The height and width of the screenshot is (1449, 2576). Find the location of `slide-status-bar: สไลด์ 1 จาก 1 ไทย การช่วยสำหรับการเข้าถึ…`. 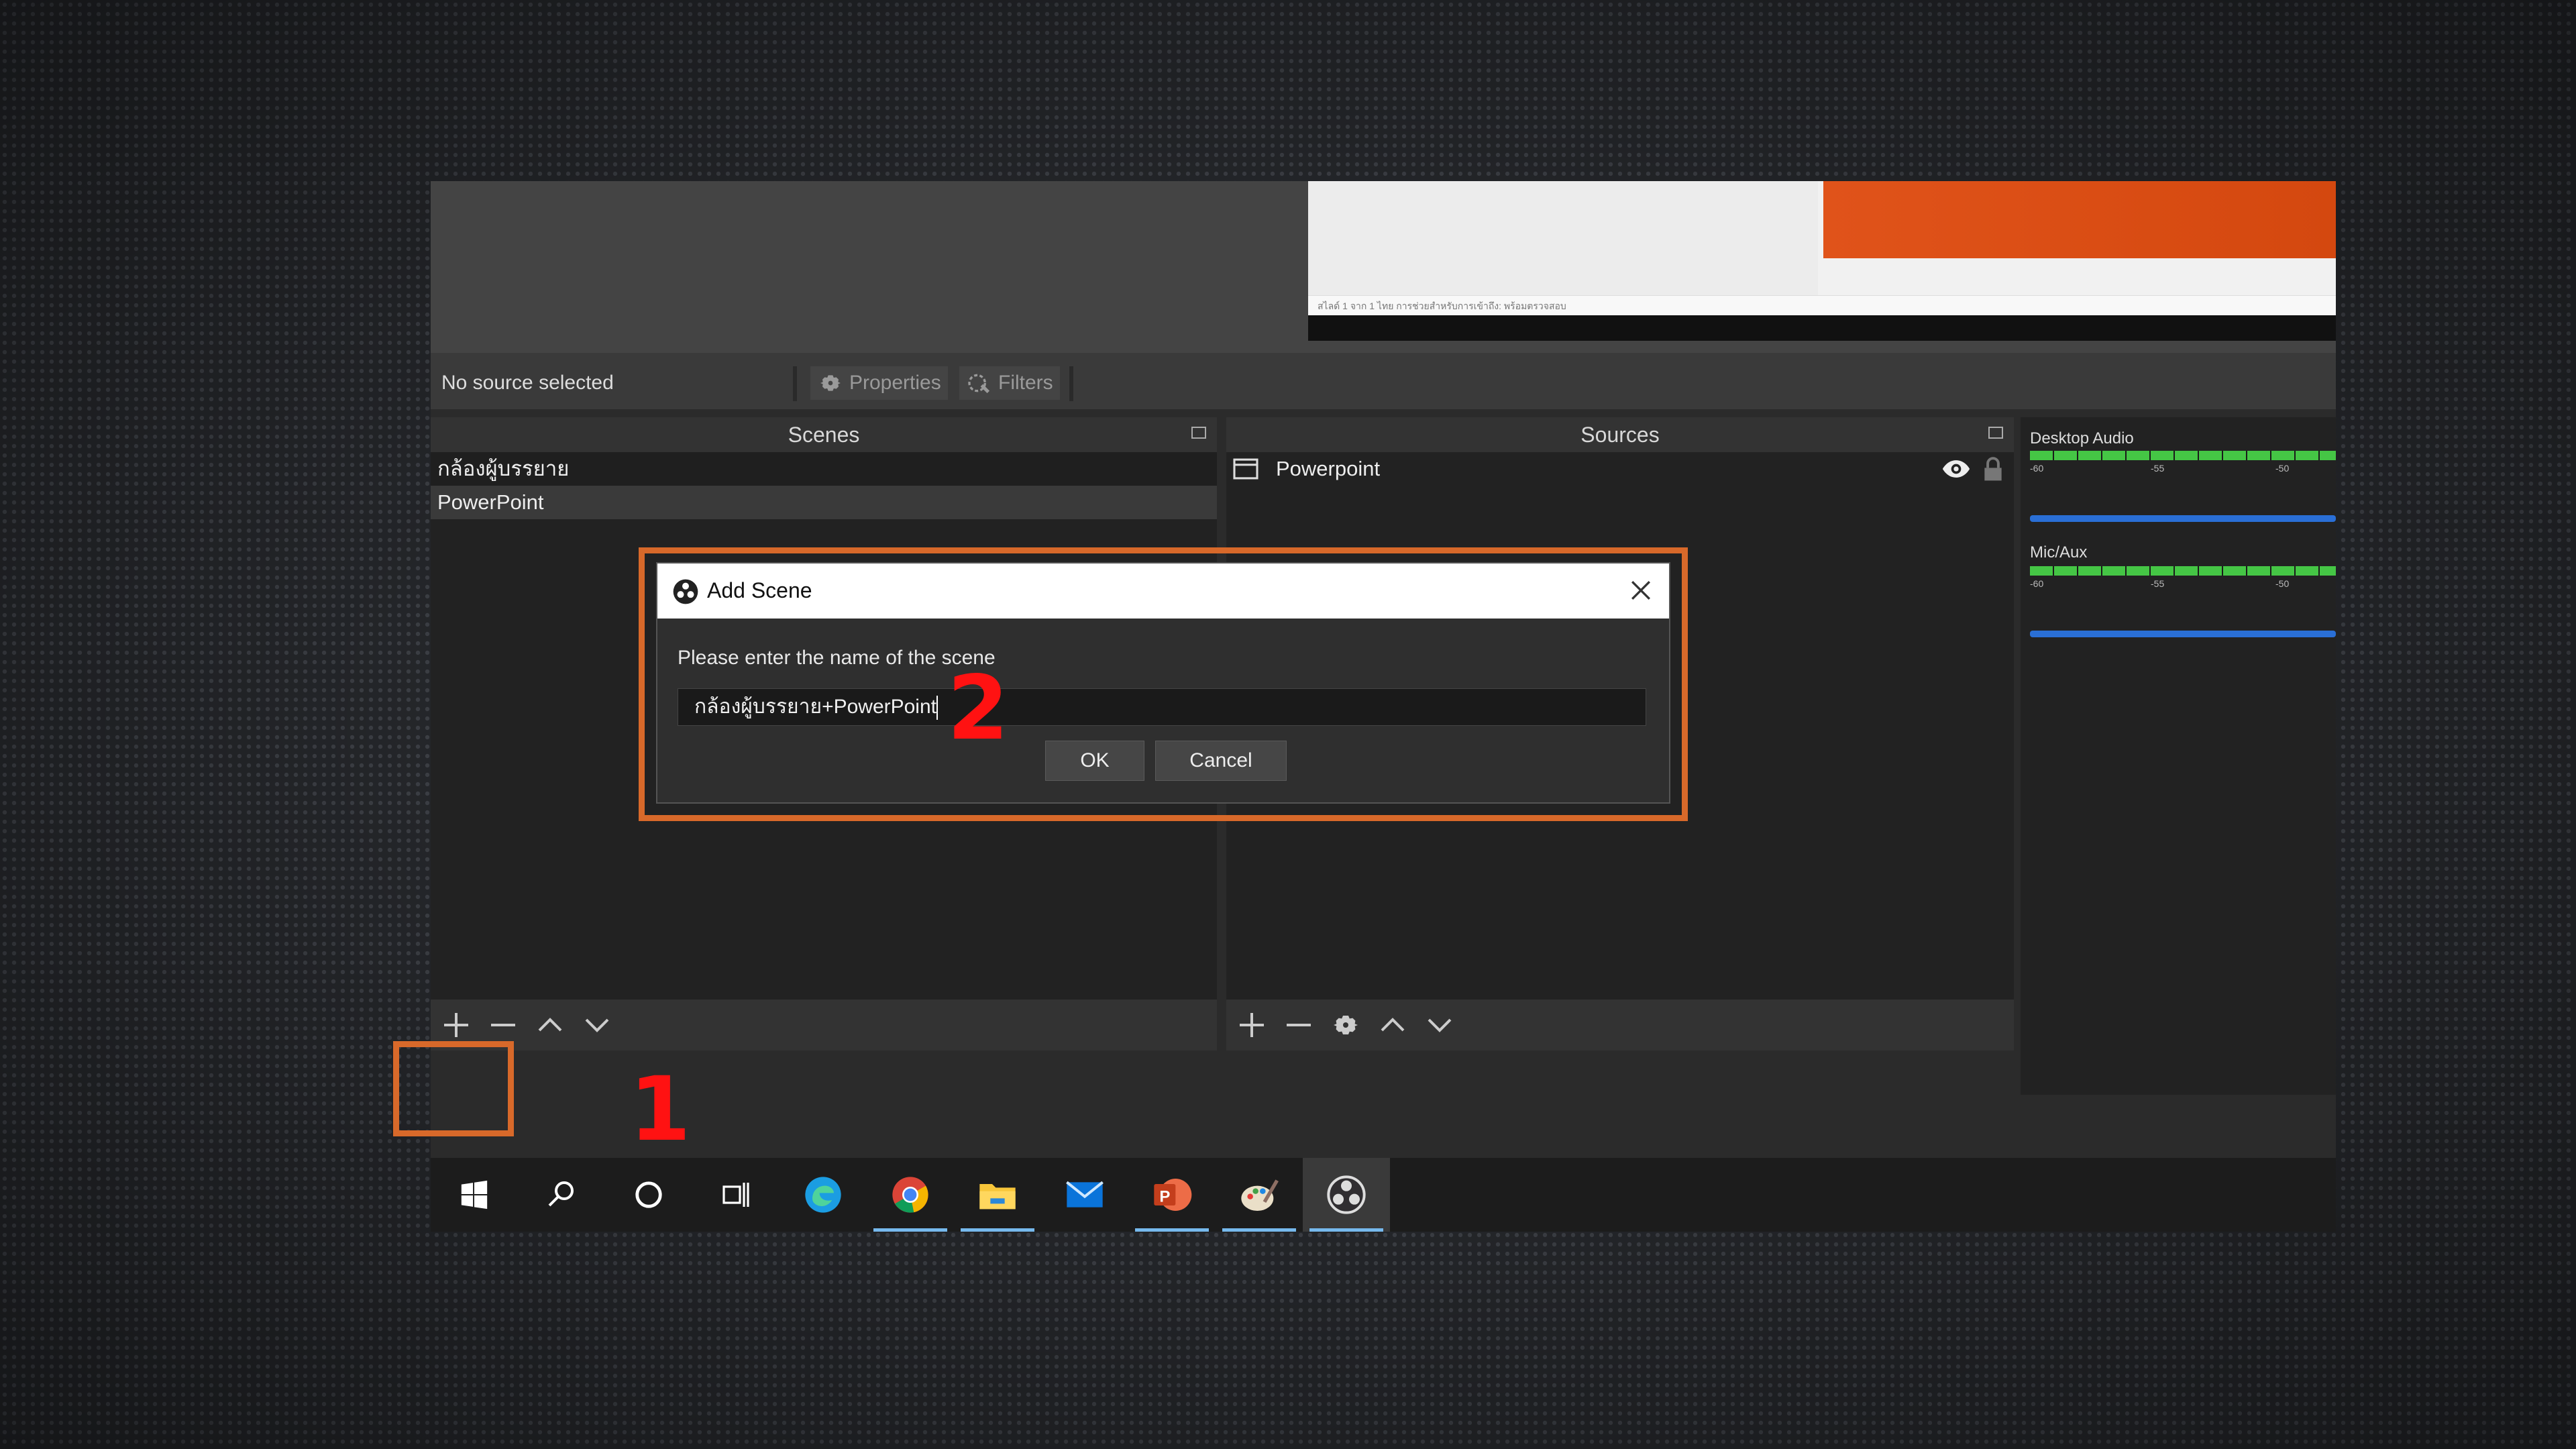

slide-status-bar: สไลด์ 1 จาก 1 ไทย การช่วยสำหรับการเข้าถึ… is located at coordinates (1822, 305).